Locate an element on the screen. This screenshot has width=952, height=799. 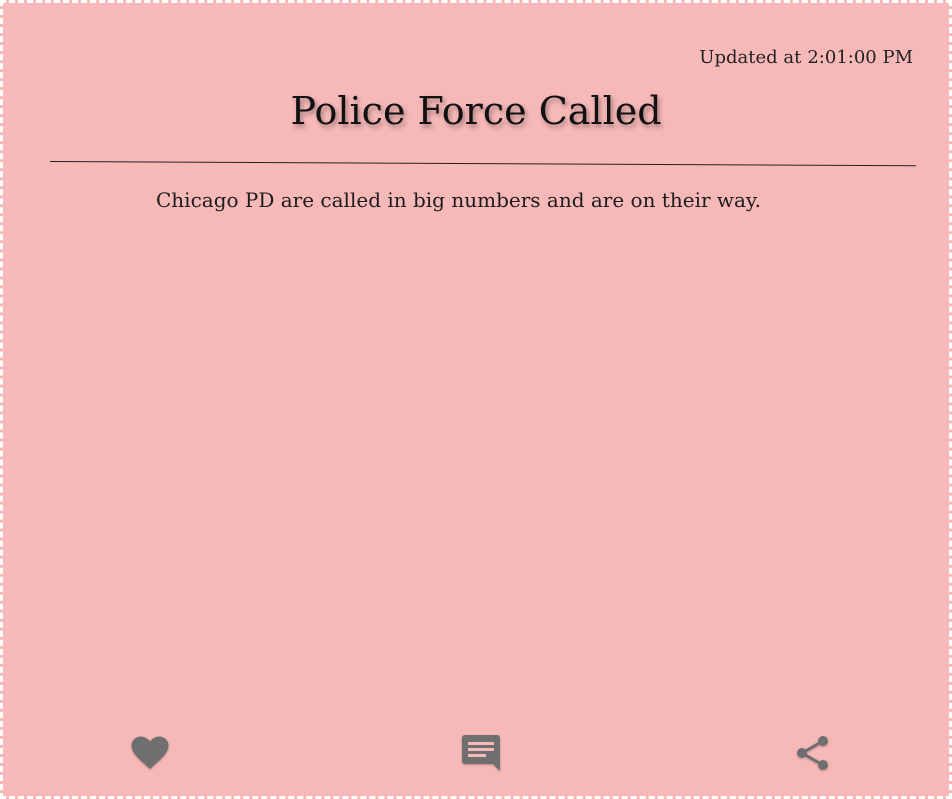
updated-timestamp: Updated at 2:01:00 PM is located at coordinates (806, 57).